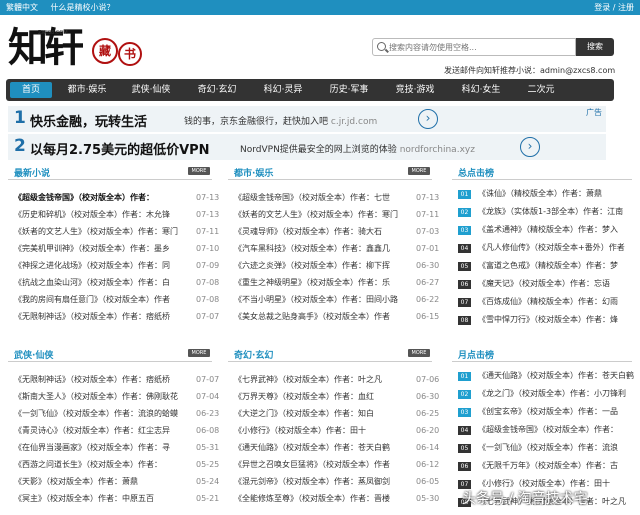 Image resolution: width=640 pixels, height=515 pixels. I want to click on panel-title: 奇幻·玄幻, so click(253, 354).